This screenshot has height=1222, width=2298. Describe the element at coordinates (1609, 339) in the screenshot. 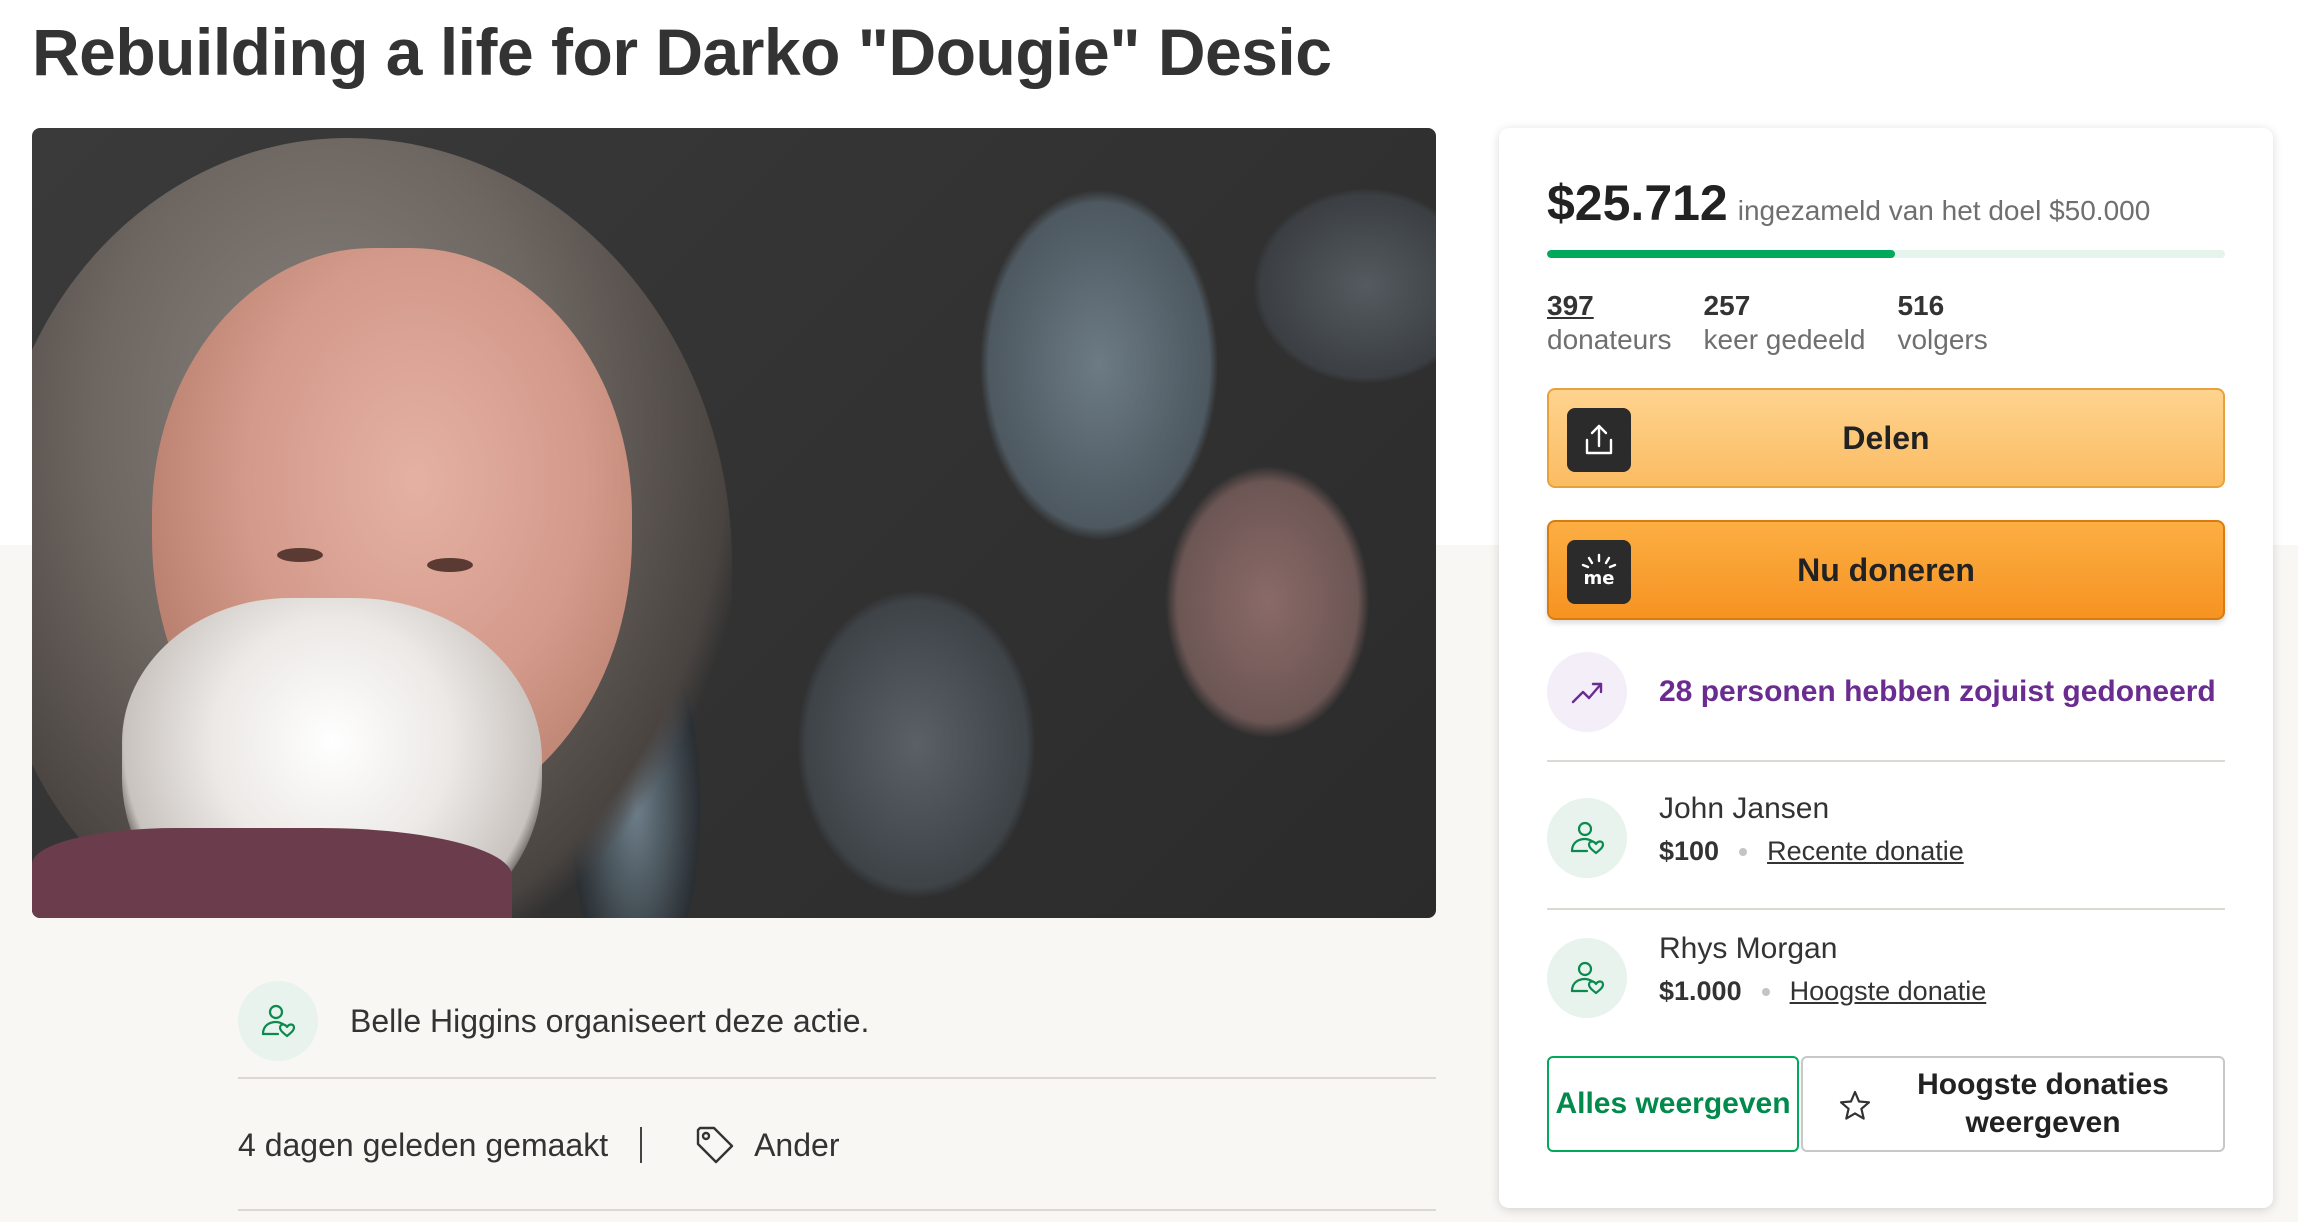

I see `donors-label: donateurs` at that location.